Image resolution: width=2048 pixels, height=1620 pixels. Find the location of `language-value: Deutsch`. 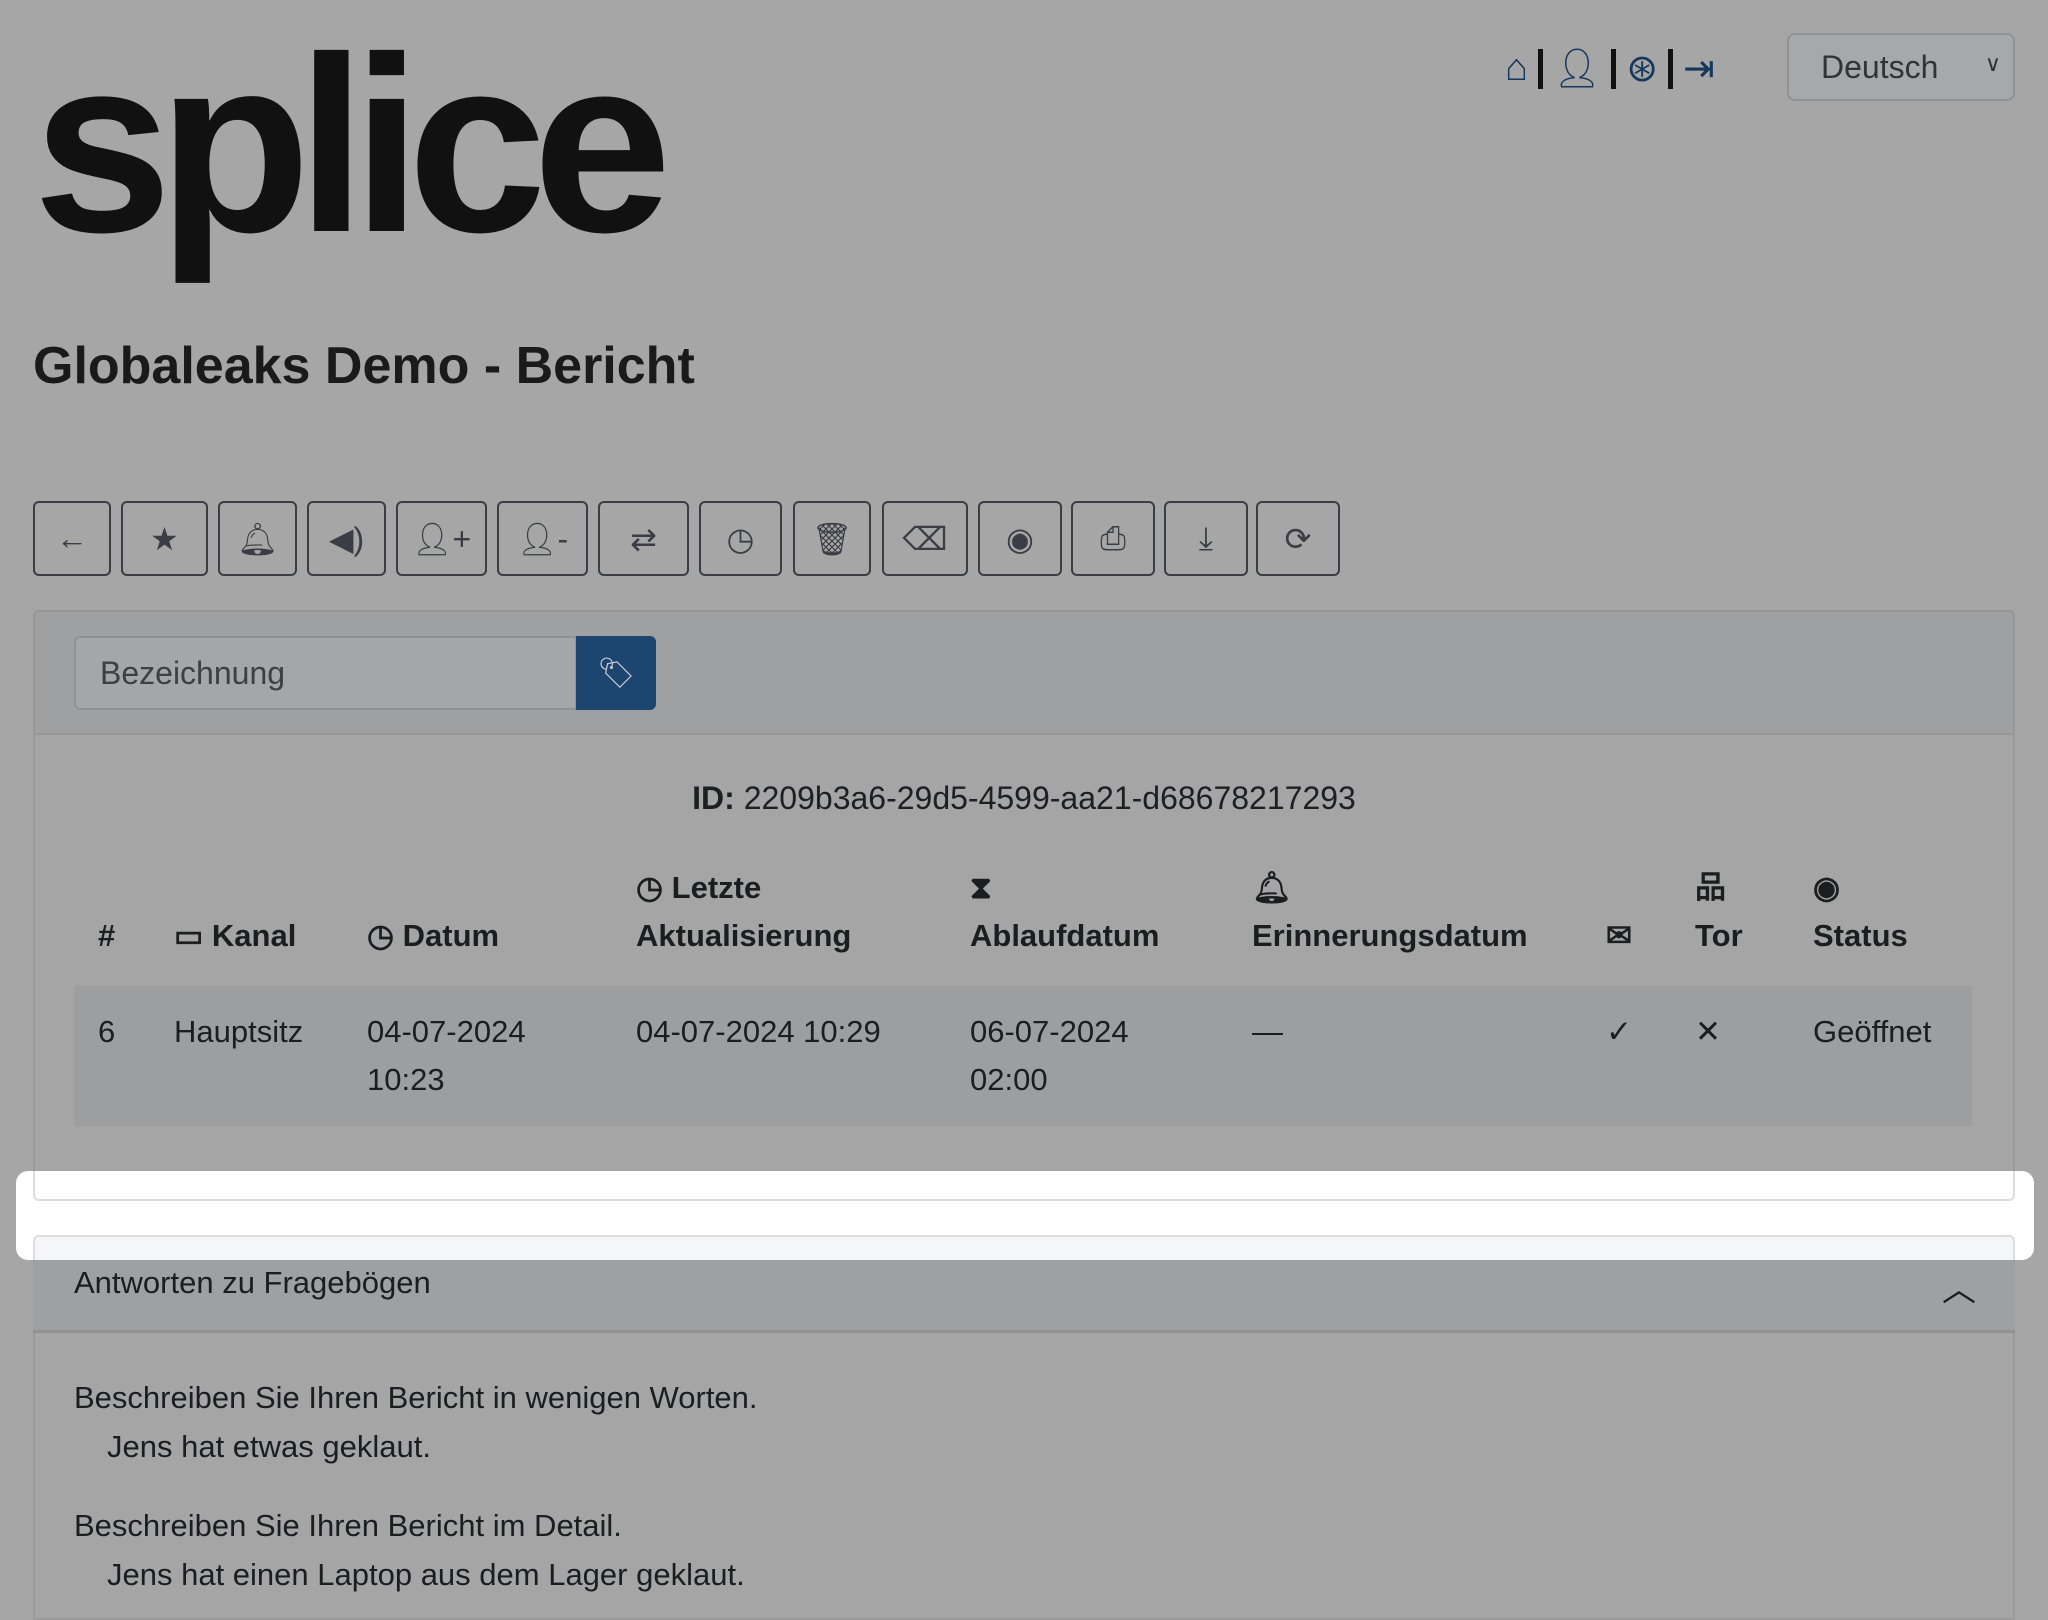

language-value: Deutsch is located at coordinates (1880, 66).